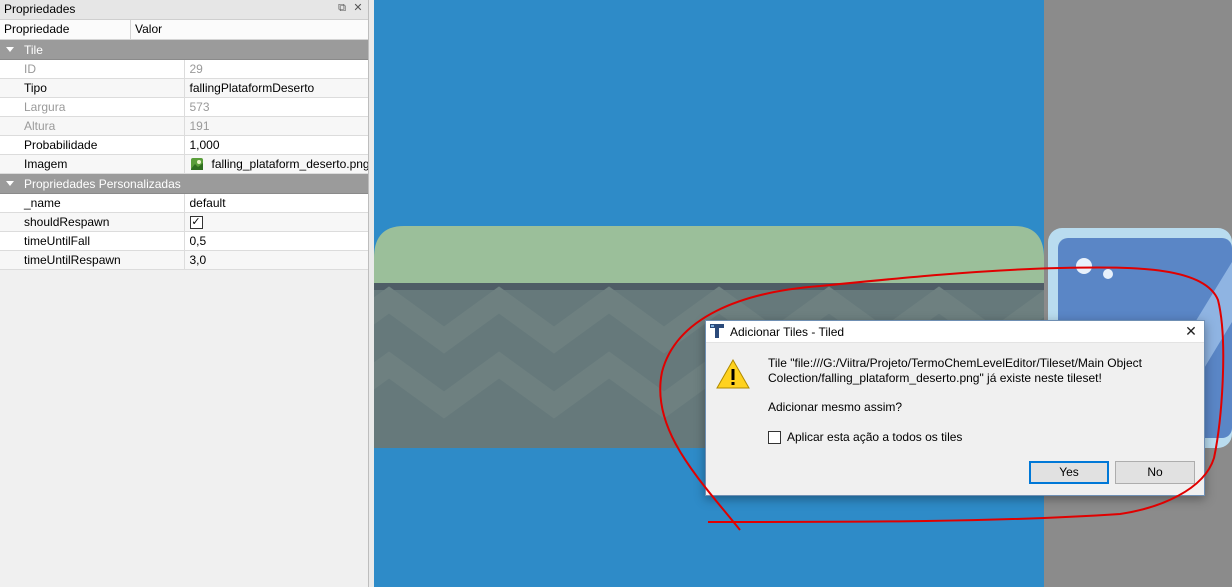 The height and width of the screenshot is (587, 1232). Describe the element at coordinates (276, 203) in the screenshot. I see `prop-value: default` at that location.